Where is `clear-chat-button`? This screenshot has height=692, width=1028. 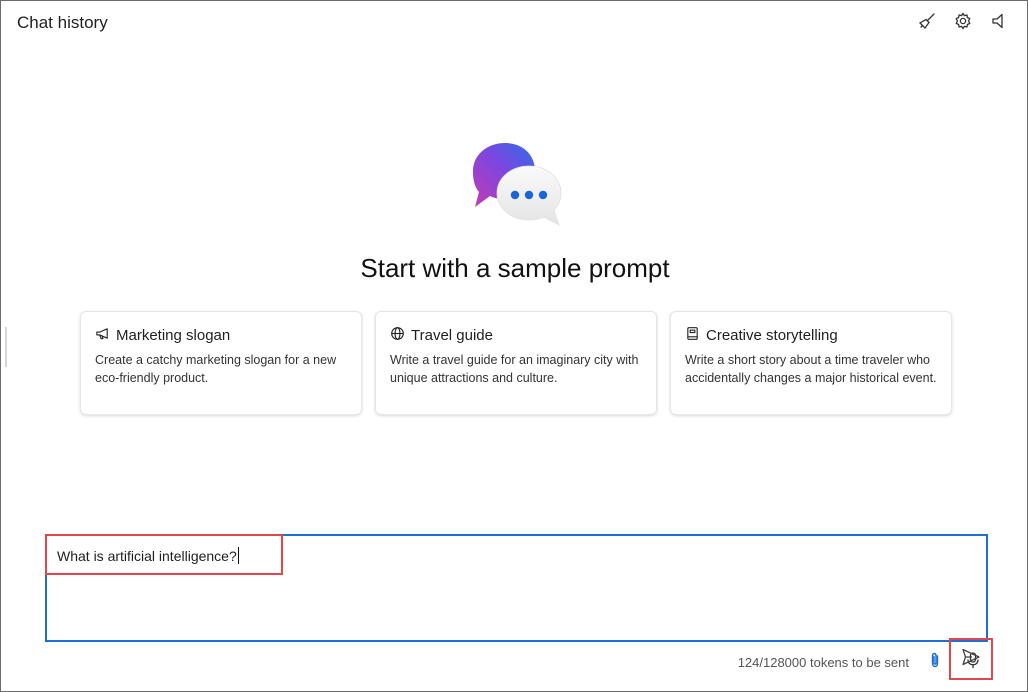 clear-chat-button is located at coordinates (927, 23).